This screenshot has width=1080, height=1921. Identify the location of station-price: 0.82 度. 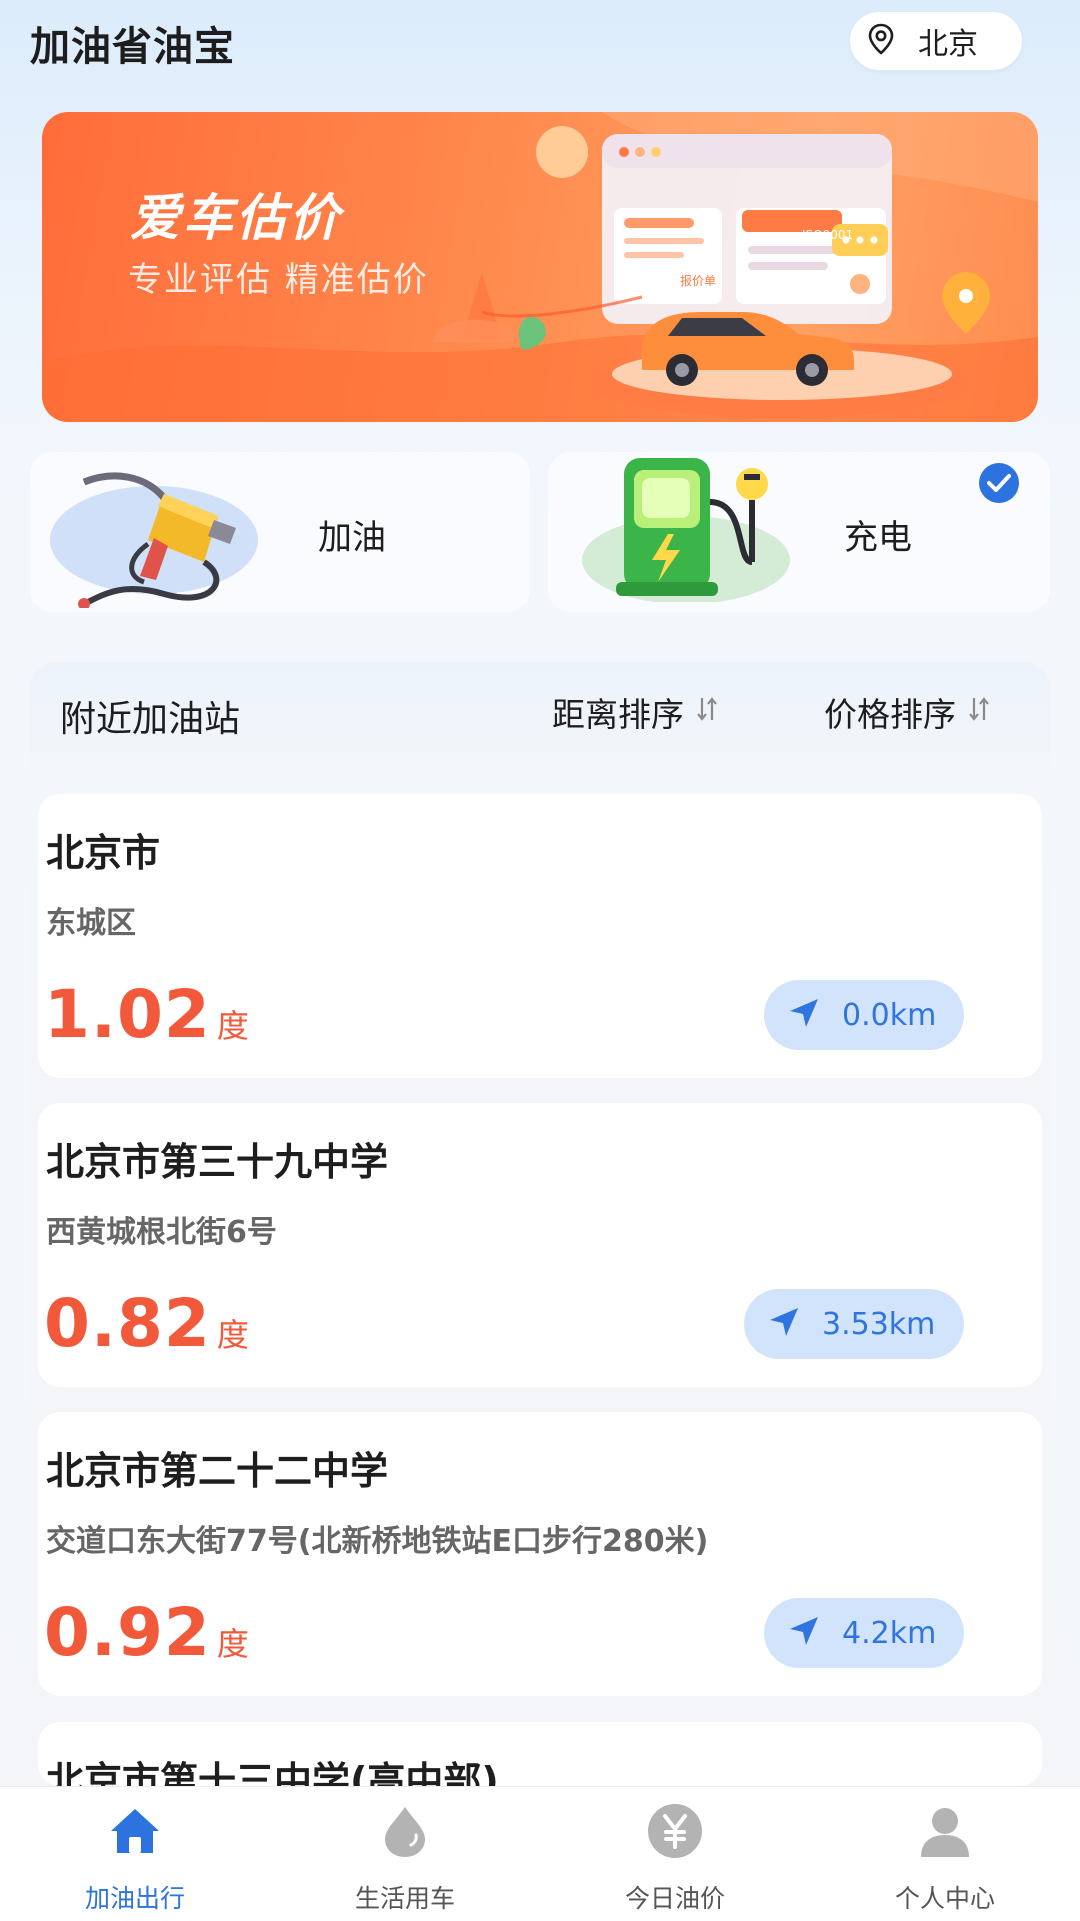
(146, 1323).